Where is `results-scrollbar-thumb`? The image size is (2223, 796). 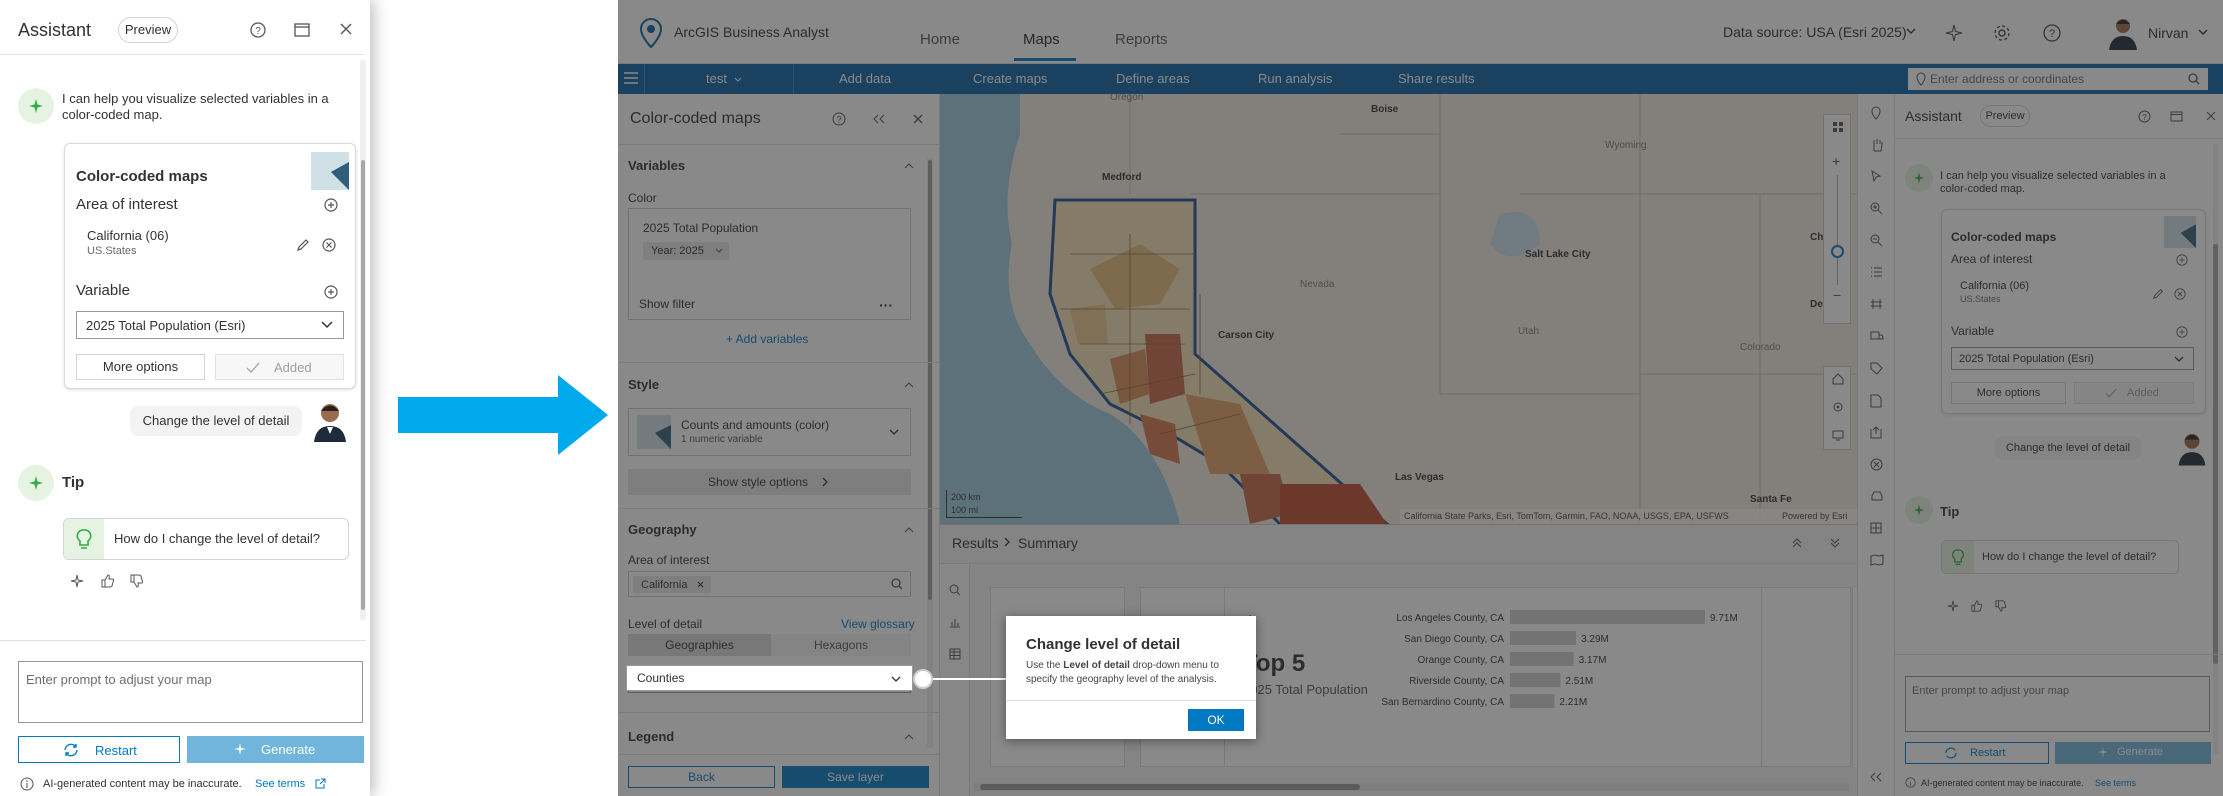 results-scrollbar-thumb is located at coordinates (1170, 787).